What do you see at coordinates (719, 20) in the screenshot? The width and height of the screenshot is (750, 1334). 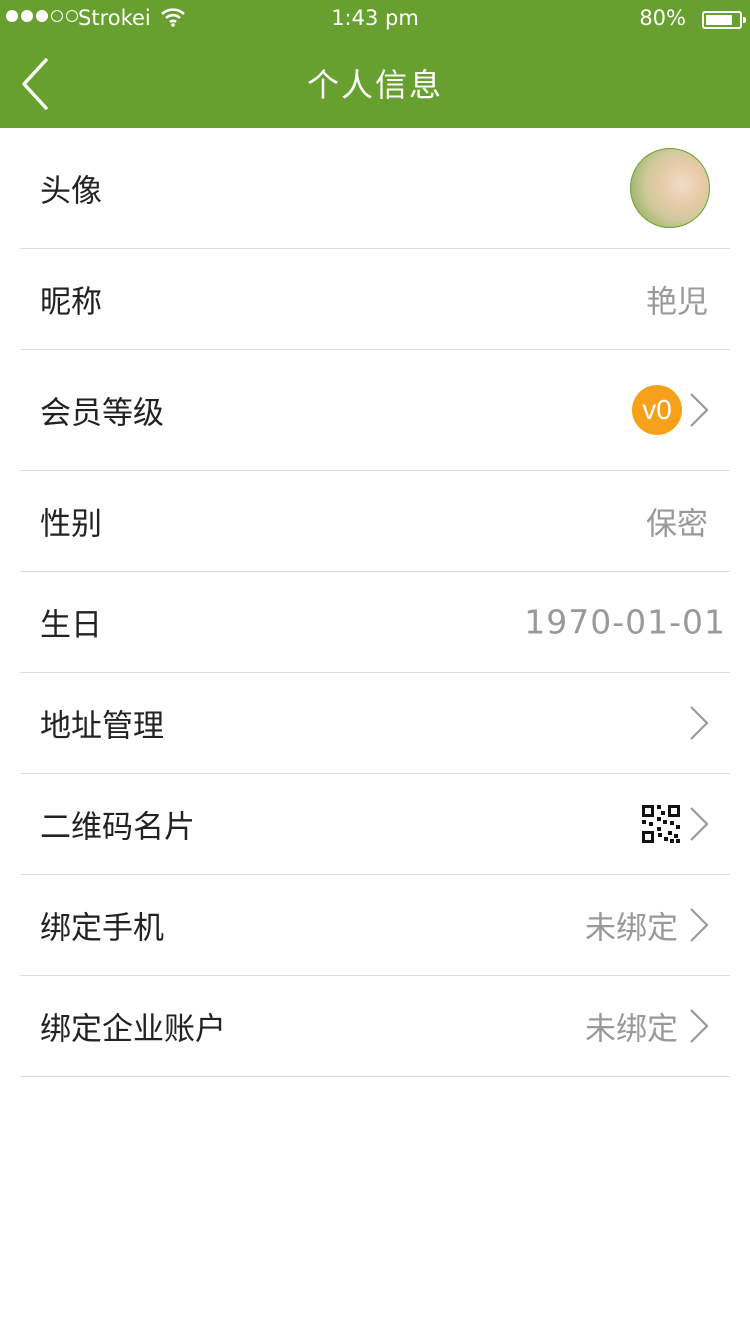 I see `battery-fill` at bounding box center [719, 20].